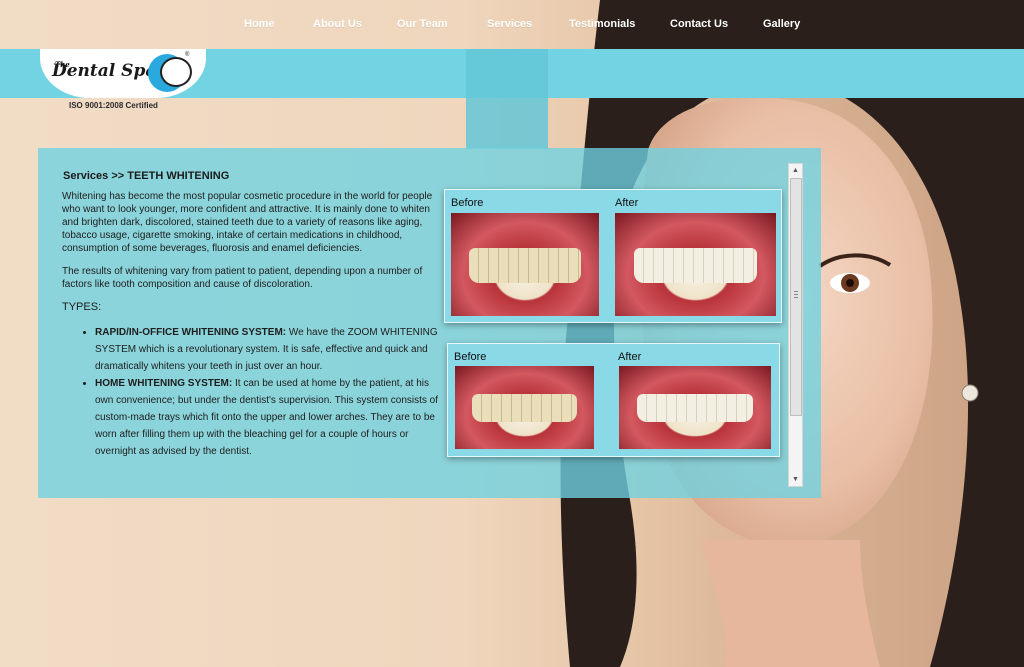  I want to click on scroll-thumb, so click(796, 297).